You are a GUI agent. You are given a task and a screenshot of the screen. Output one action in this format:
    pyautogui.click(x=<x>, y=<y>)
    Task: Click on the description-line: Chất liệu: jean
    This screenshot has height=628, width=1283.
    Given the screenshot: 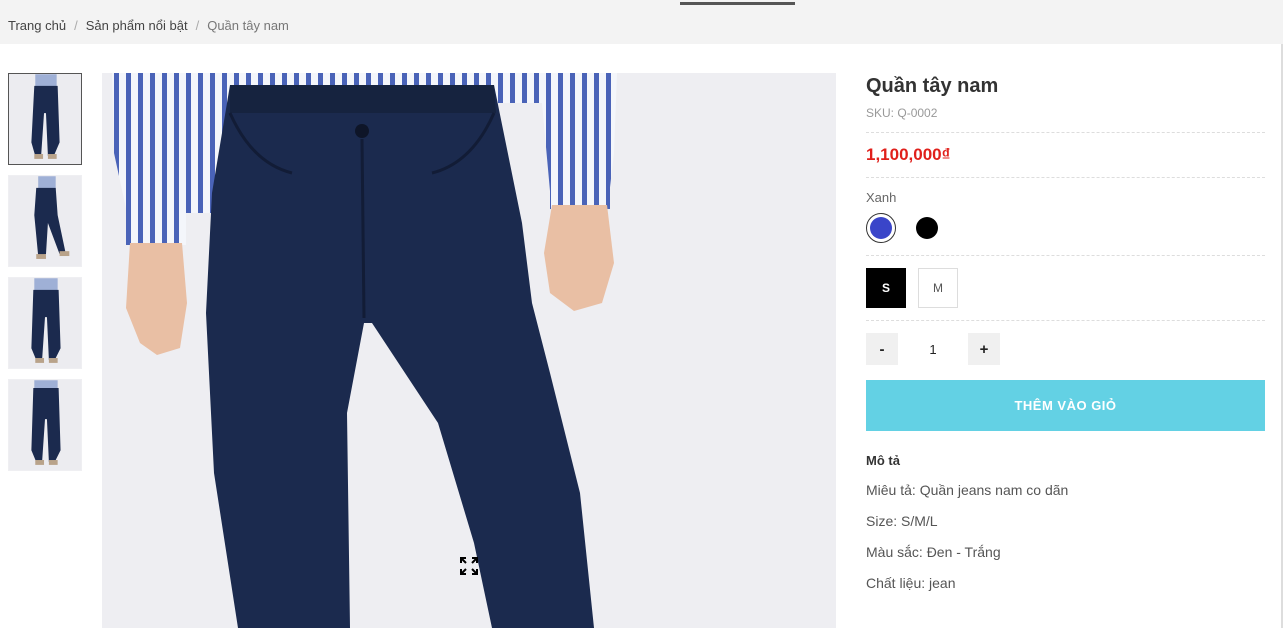 What is the action you would take?
    pyautogui.click(x=911, y=583)
    